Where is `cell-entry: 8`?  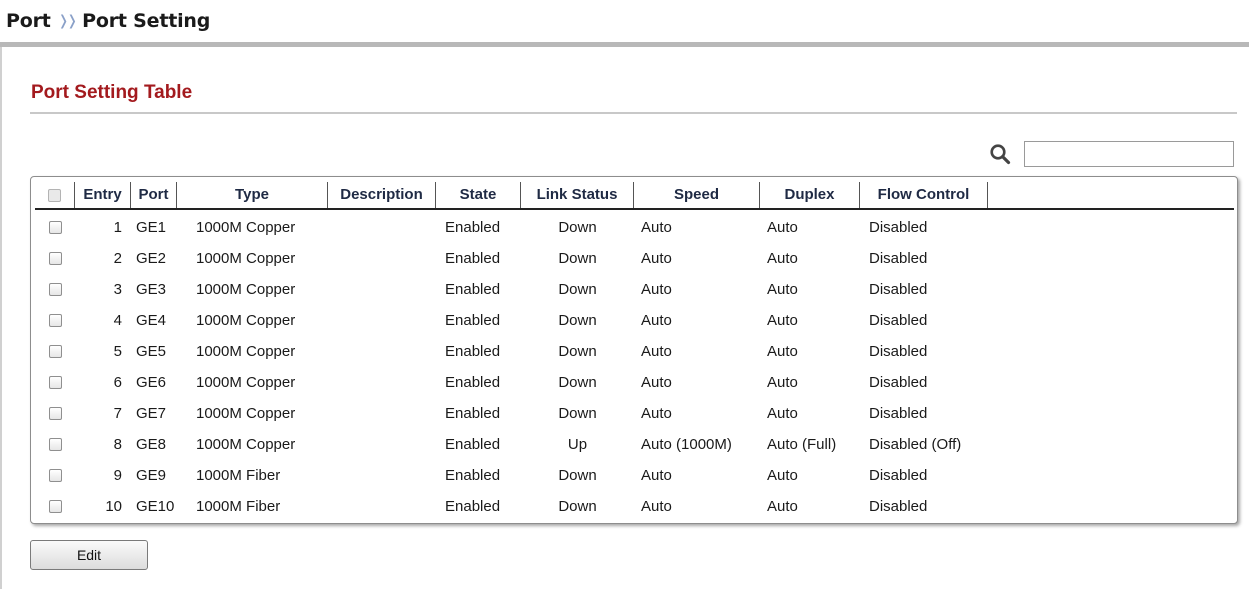 cell-entry: 8 is located at coordinates (117, 444).